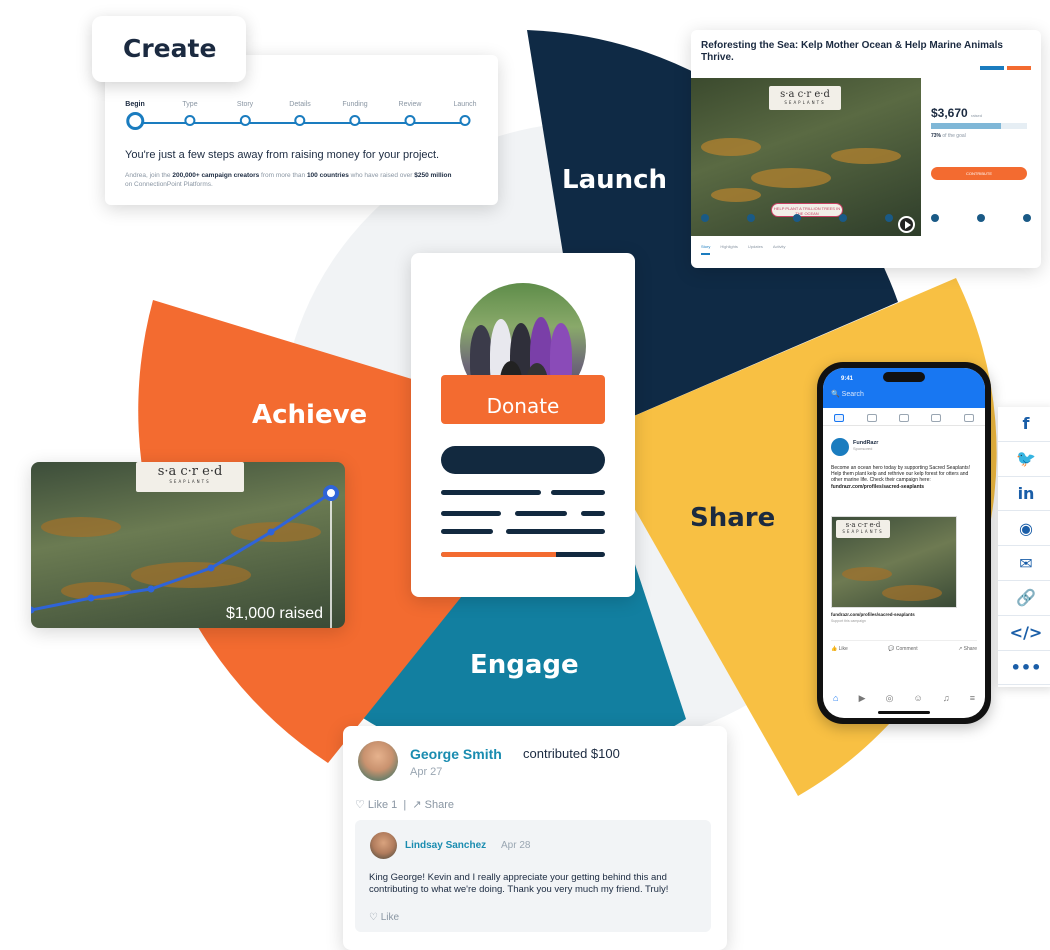  Describe the element at coordinates (863, 448) in the screenshot. I see `sponsored-label: Sponsored` at that location.